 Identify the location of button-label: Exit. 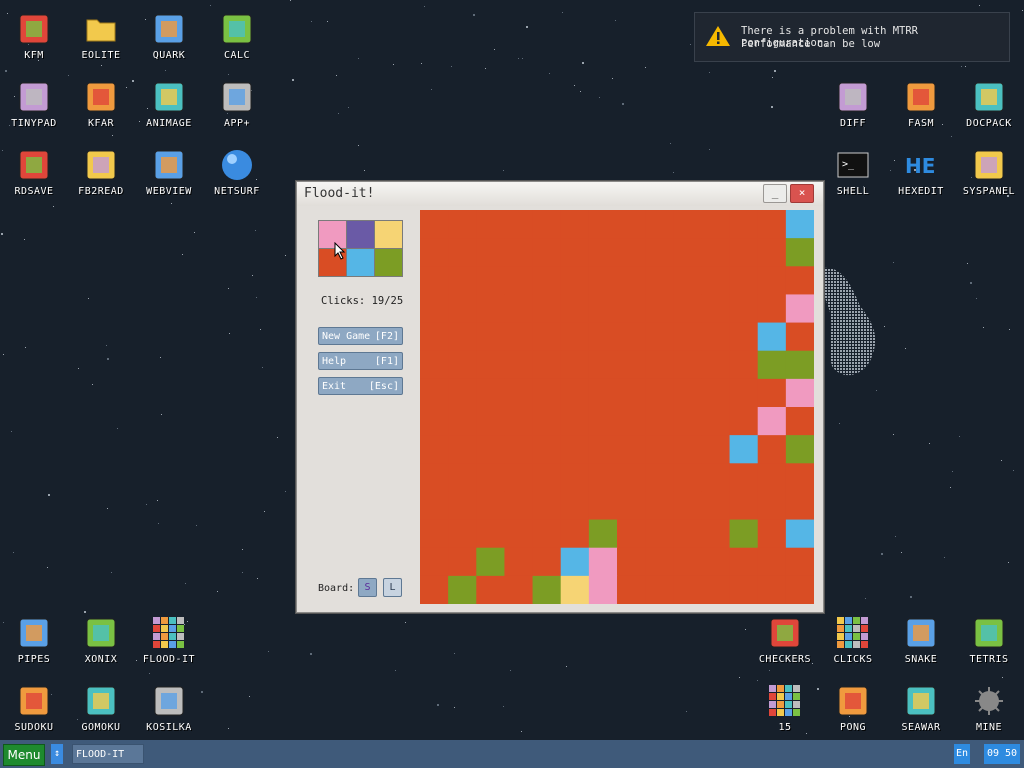
(334, 386).